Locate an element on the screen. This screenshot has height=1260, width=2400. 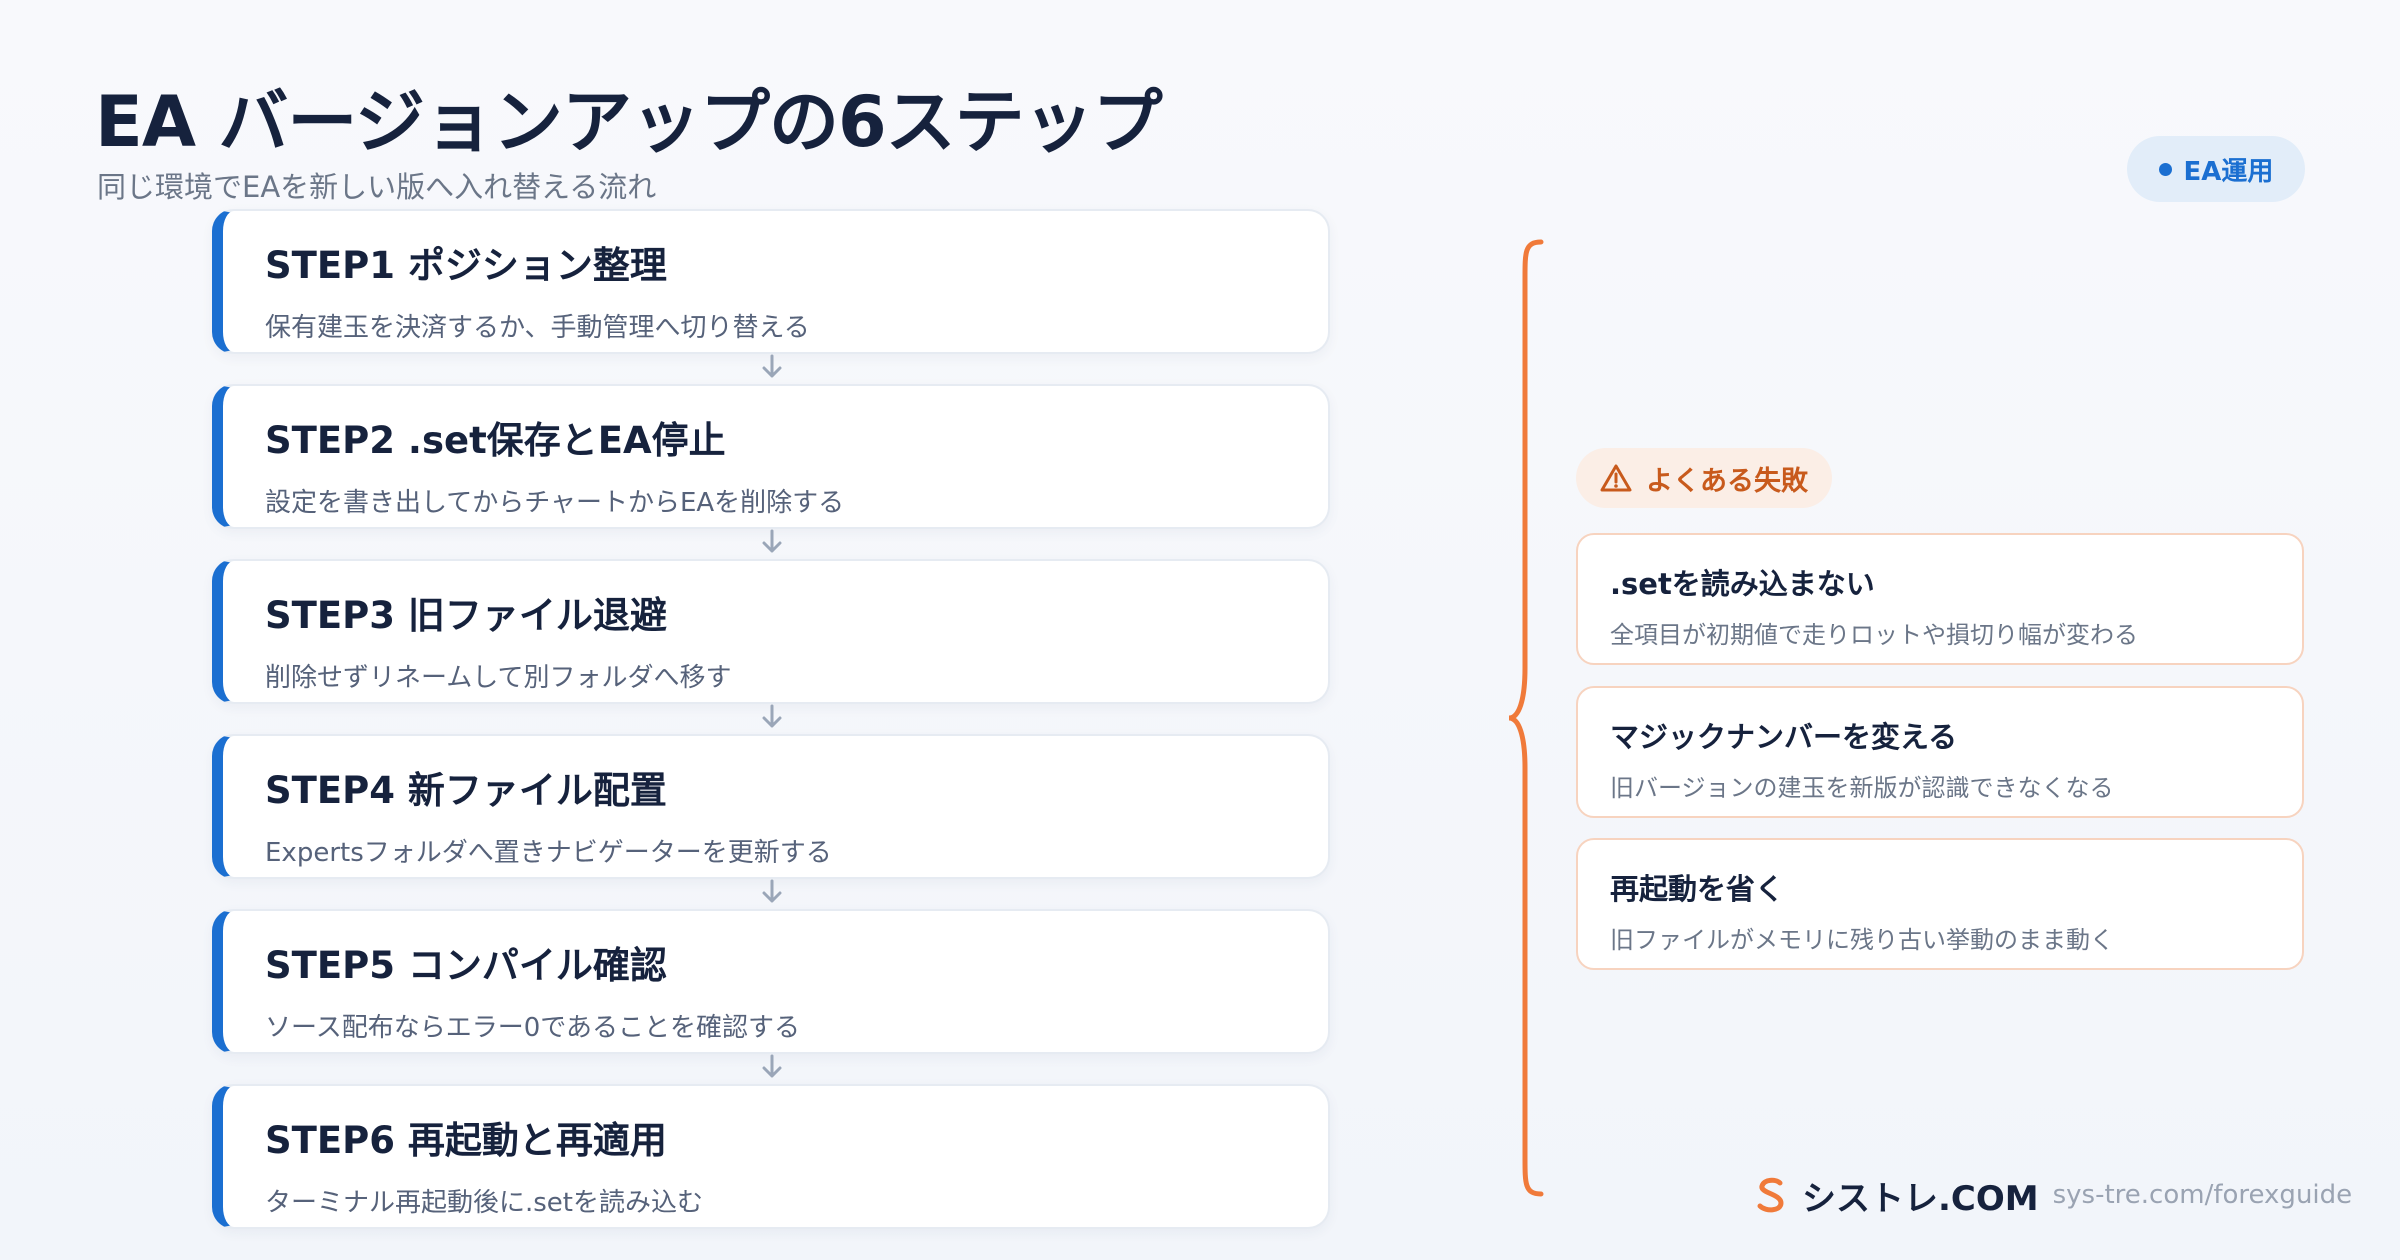
step-title: STEP2 .set保存とEA停止 is located at coordinates (495, 440).